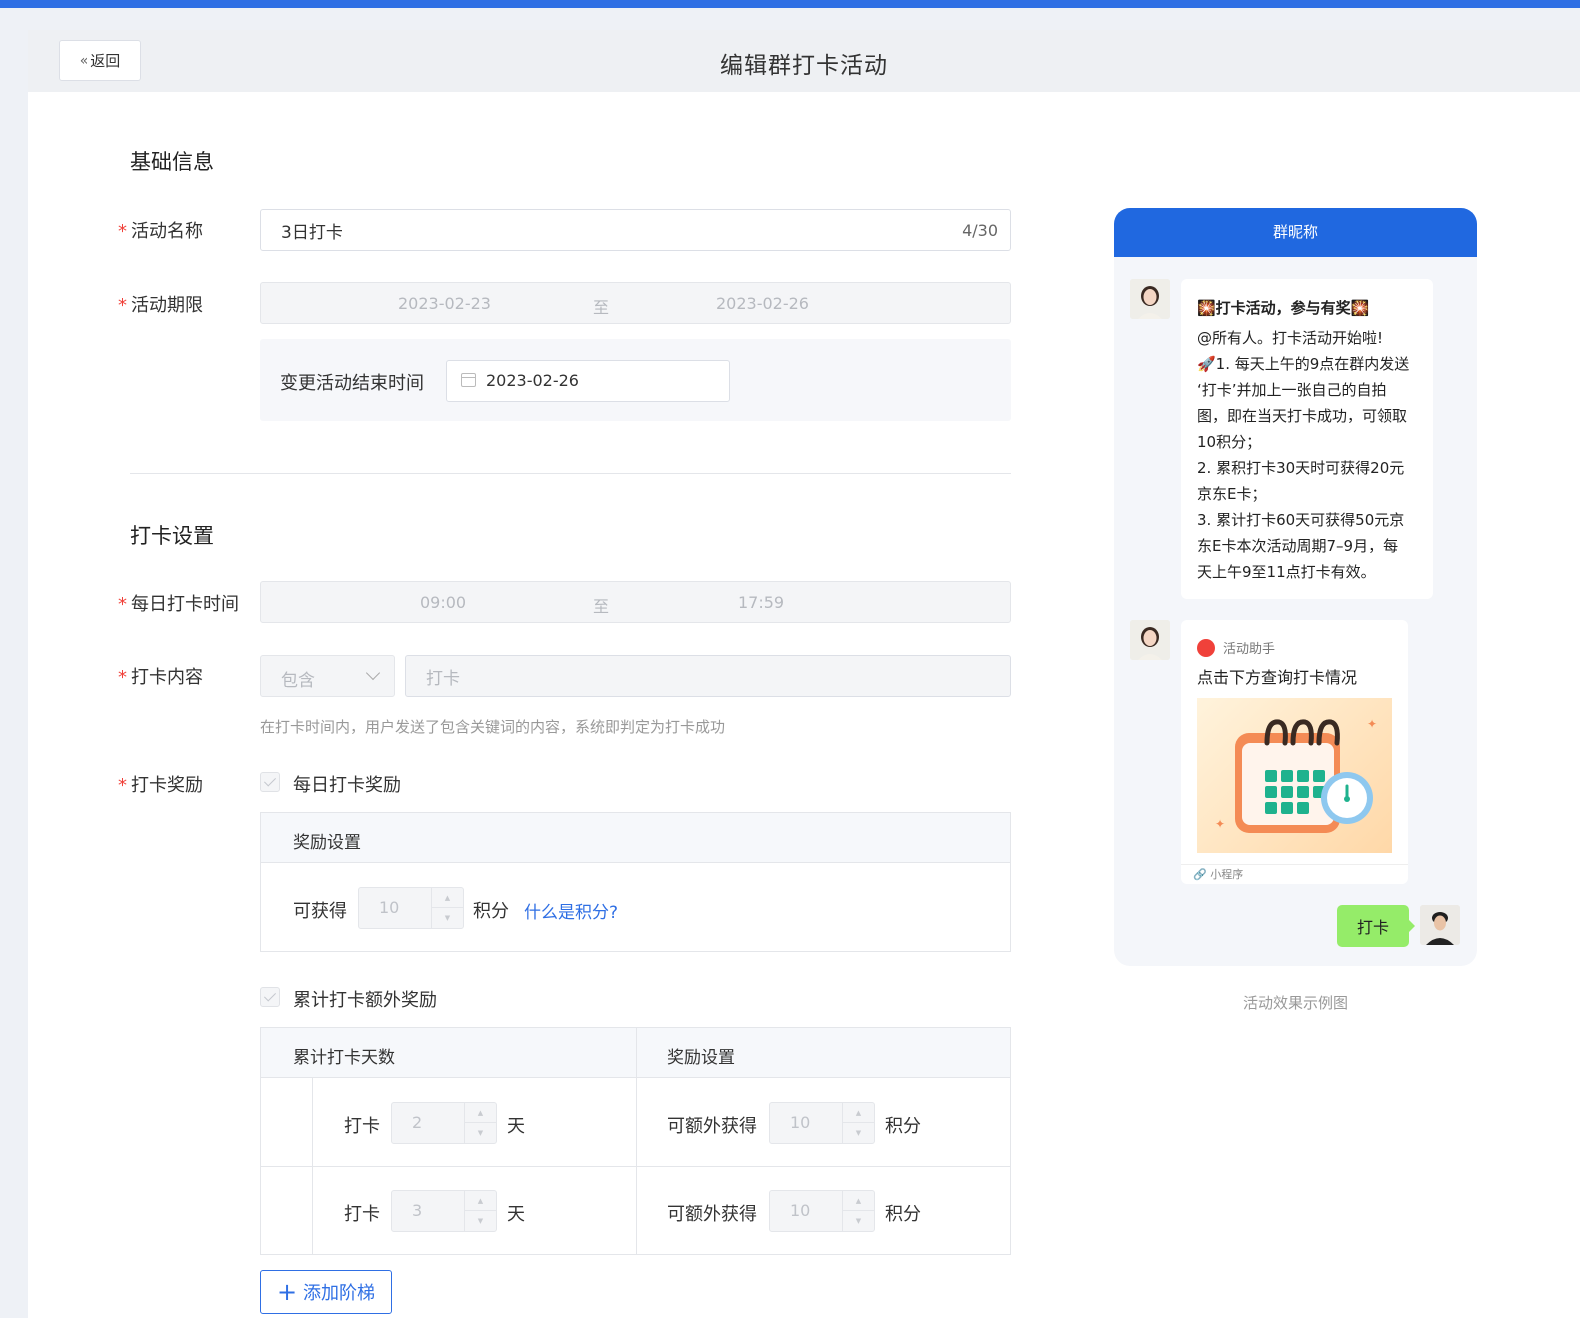 This screenshot has width=1580, height=1318. What do you see at coordinates (160, 677) in the screenshot?
I see `checkin-content-label: * 打卡内容` at bounding box center [160, 677].